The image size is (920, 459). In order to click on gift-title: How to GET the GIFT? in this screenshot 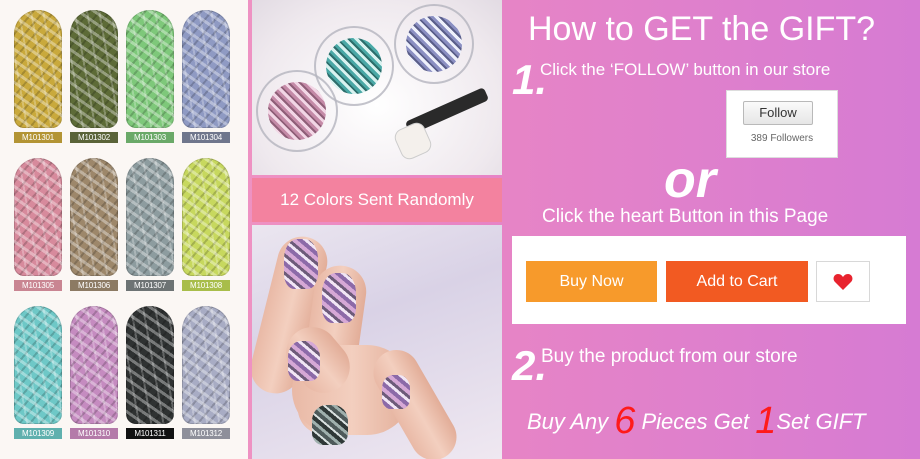, I will do `click(702, 29)`.